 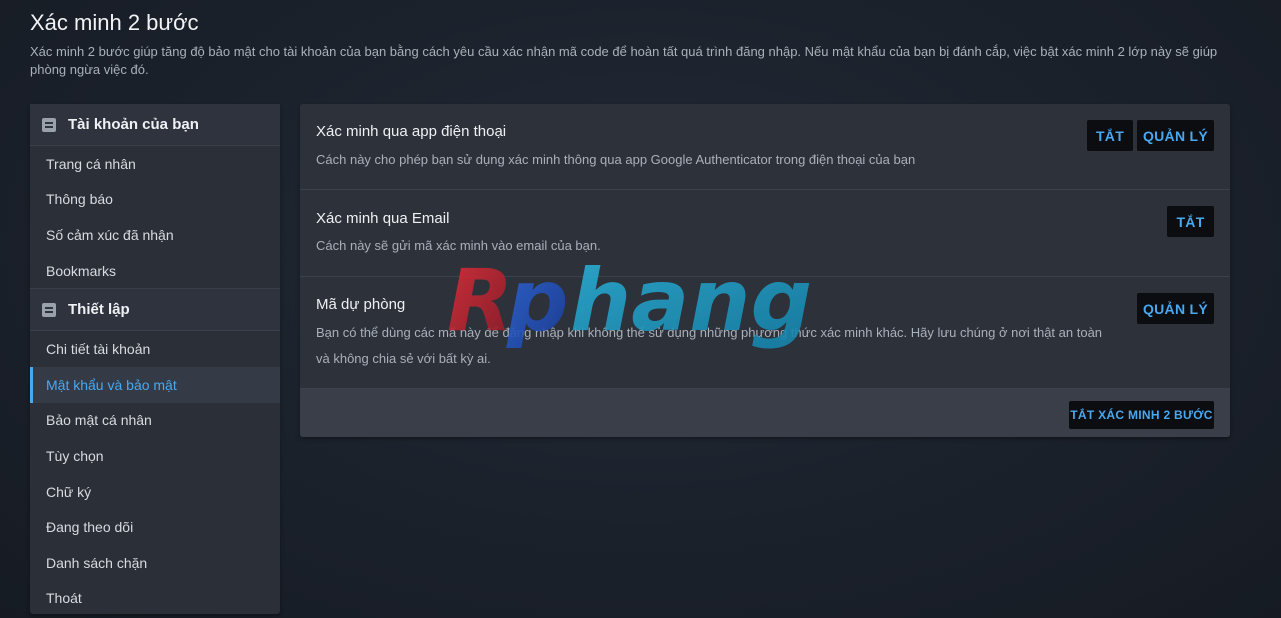 I want to click on disable-email-button: TẮT, so click(x=1190, y=221).